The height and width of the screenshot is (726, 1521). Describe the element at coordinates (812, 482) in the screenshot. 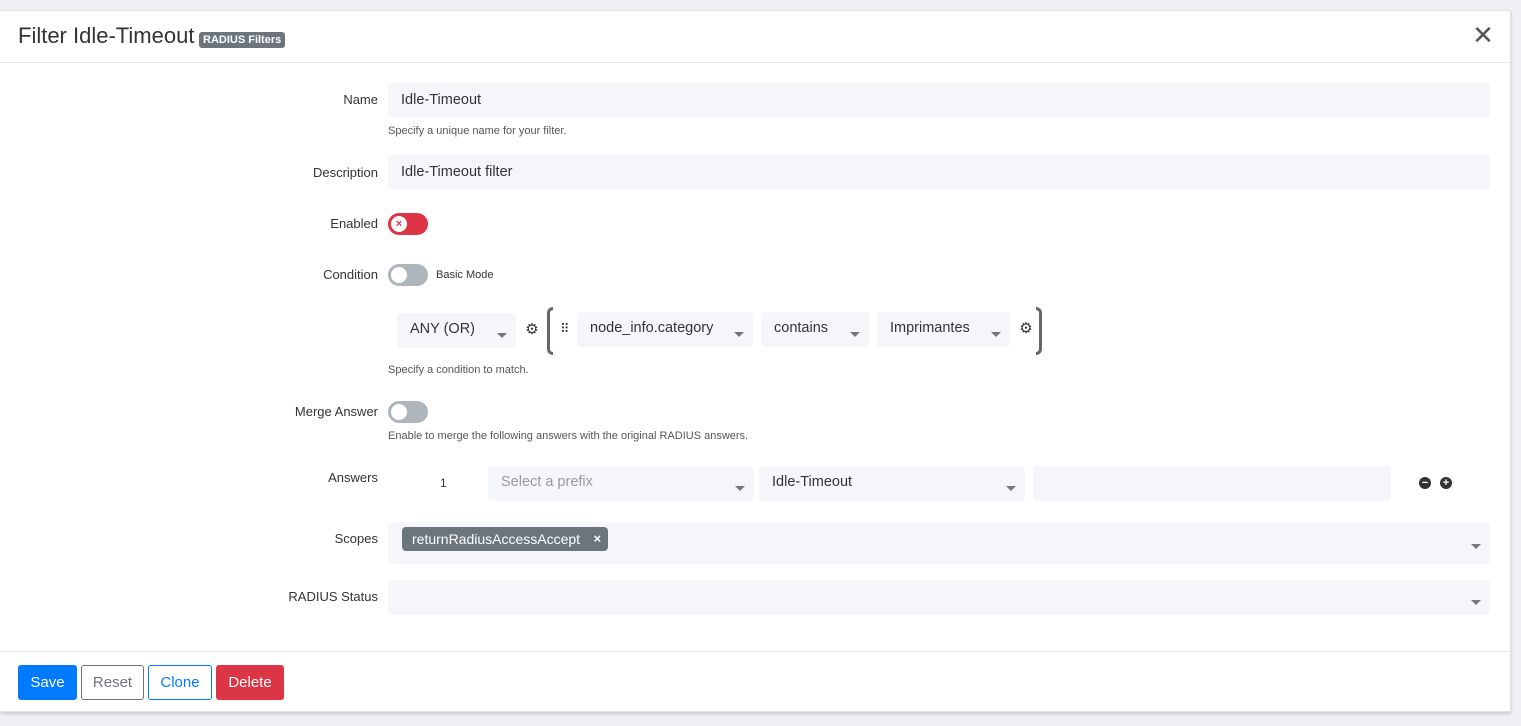

I see `answer-attribute-value: Idle-Timeout` at that location.